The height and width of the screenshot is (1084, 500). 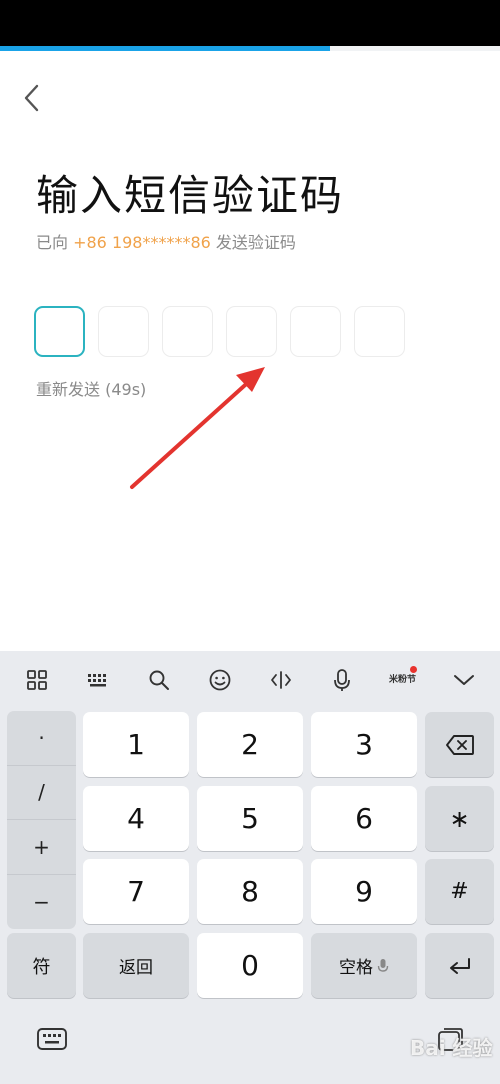 I want to click on key-2: 2, so click(x=250, y=744).